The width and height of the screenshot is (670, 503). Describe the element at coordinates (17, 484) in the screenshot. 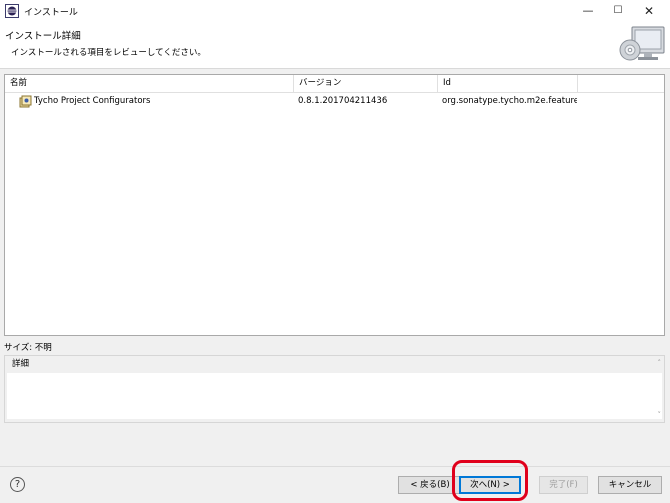

I see `help-icon: ?` at that location.